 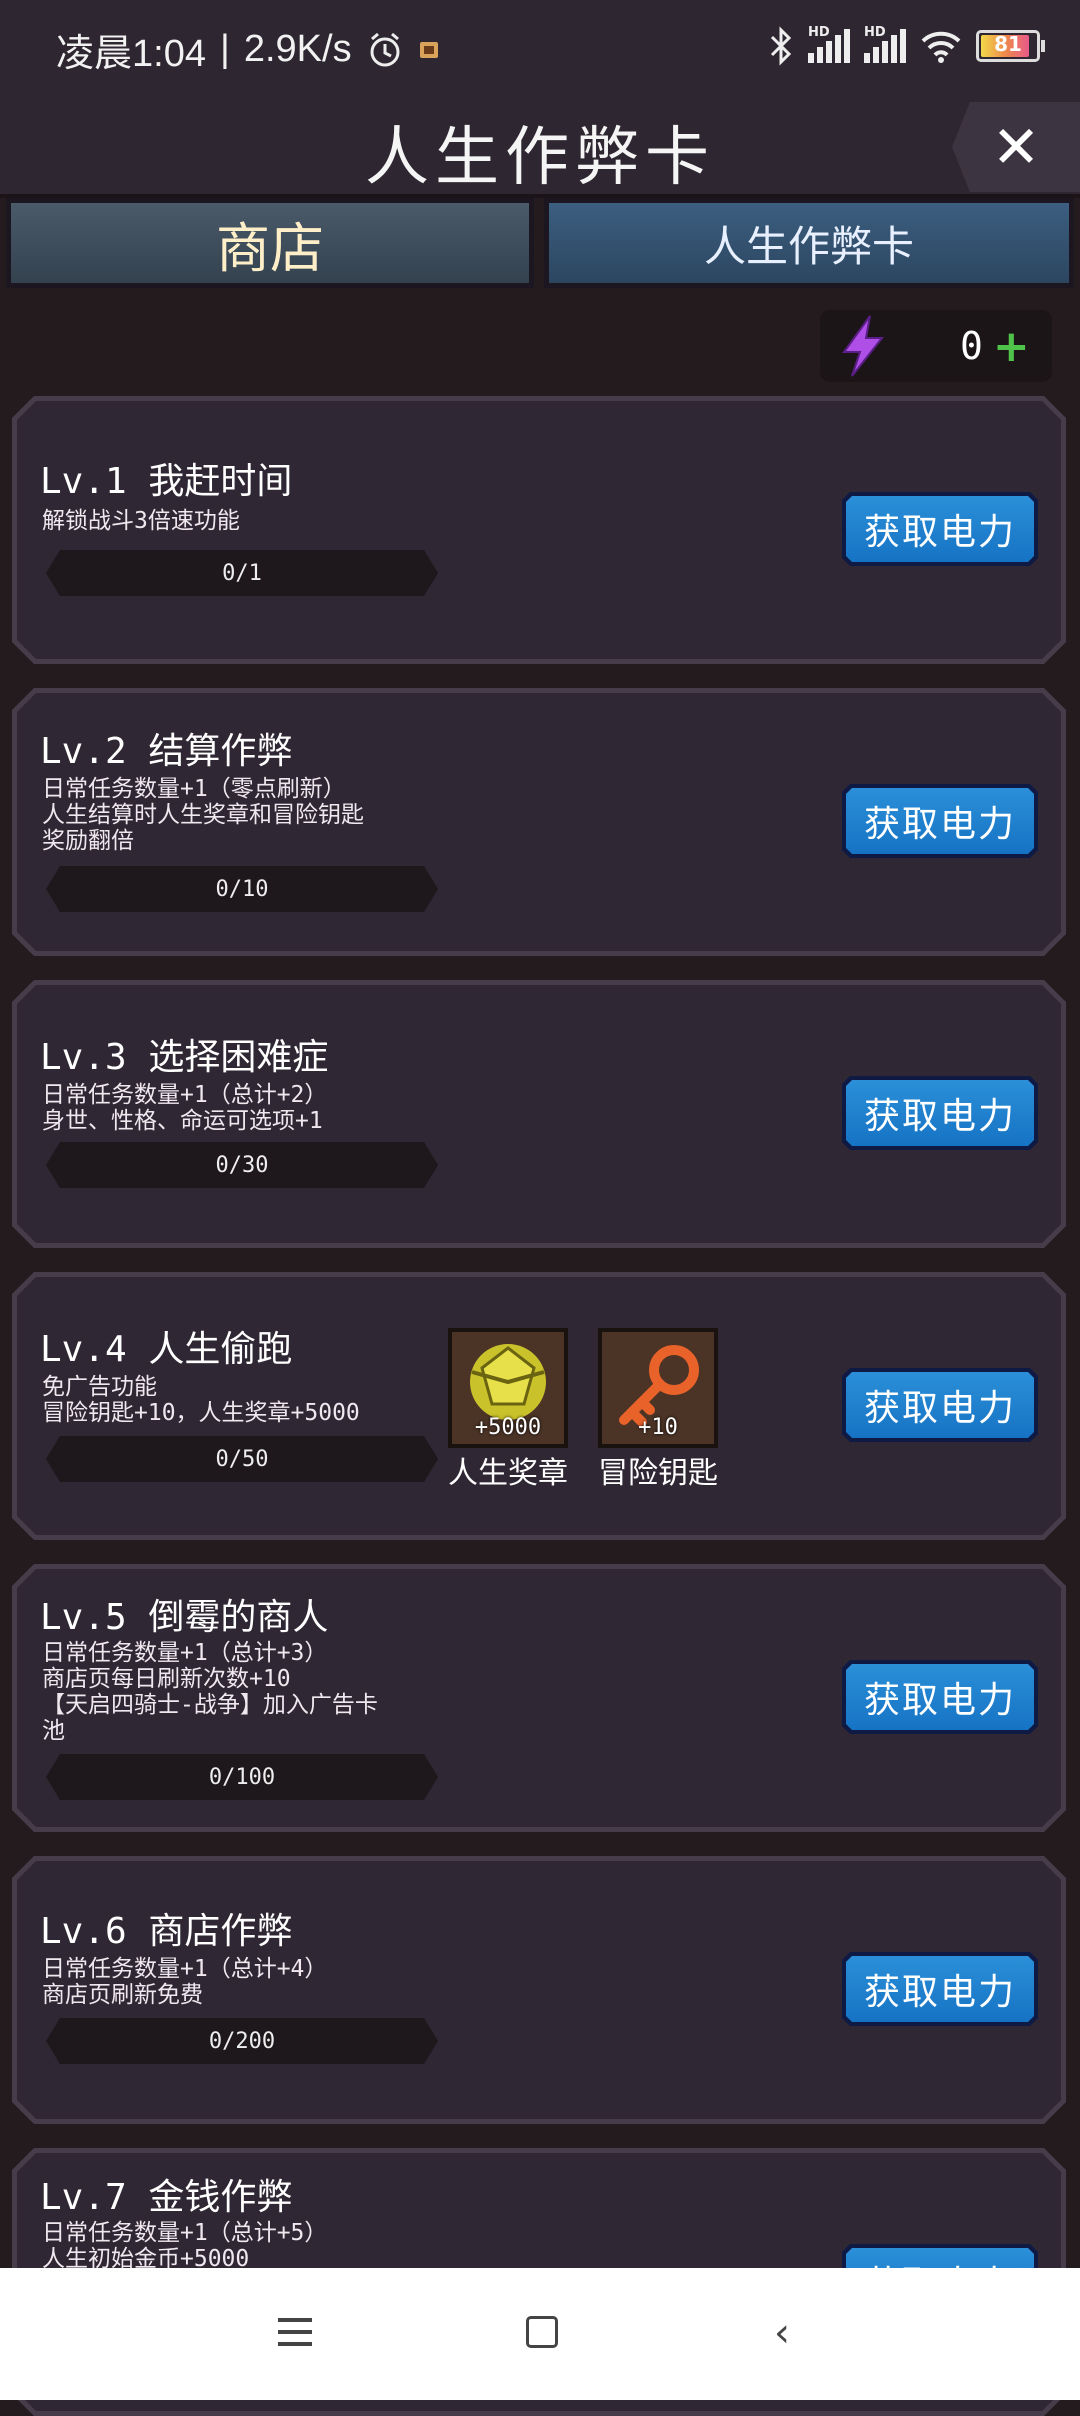 I want to click on status-bar: 凌晨1:04 | 2.9K/s HD HD 81, so click(x=540, y=49).